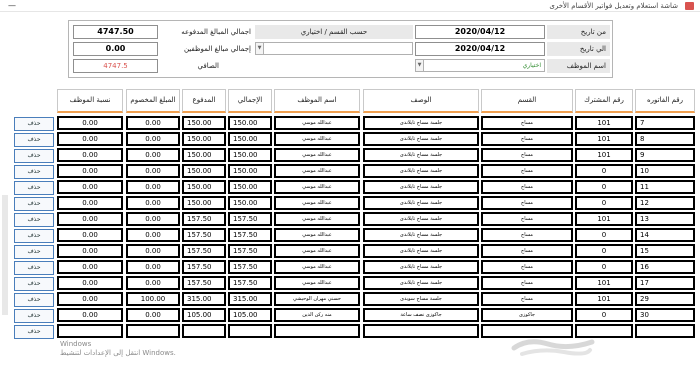 The width and height of the screenshot is (700, 369). What do you see at coordinates (204, 299) in the screenshot?
I see `cell-paid: 315.00` at bounding box center [204, 299].